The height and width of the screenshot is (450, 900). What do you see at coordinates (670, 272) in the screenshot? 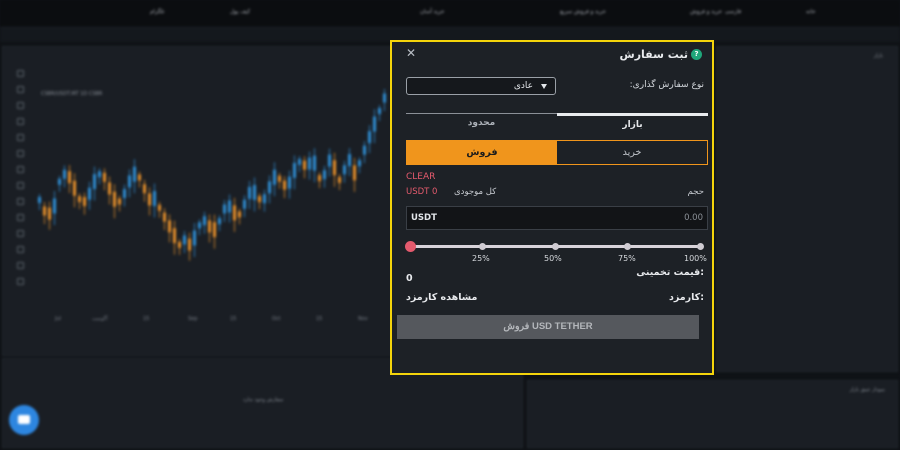
I see `estimated-price-label: قیمت تخمینی:` at bounding box center [670, 272].